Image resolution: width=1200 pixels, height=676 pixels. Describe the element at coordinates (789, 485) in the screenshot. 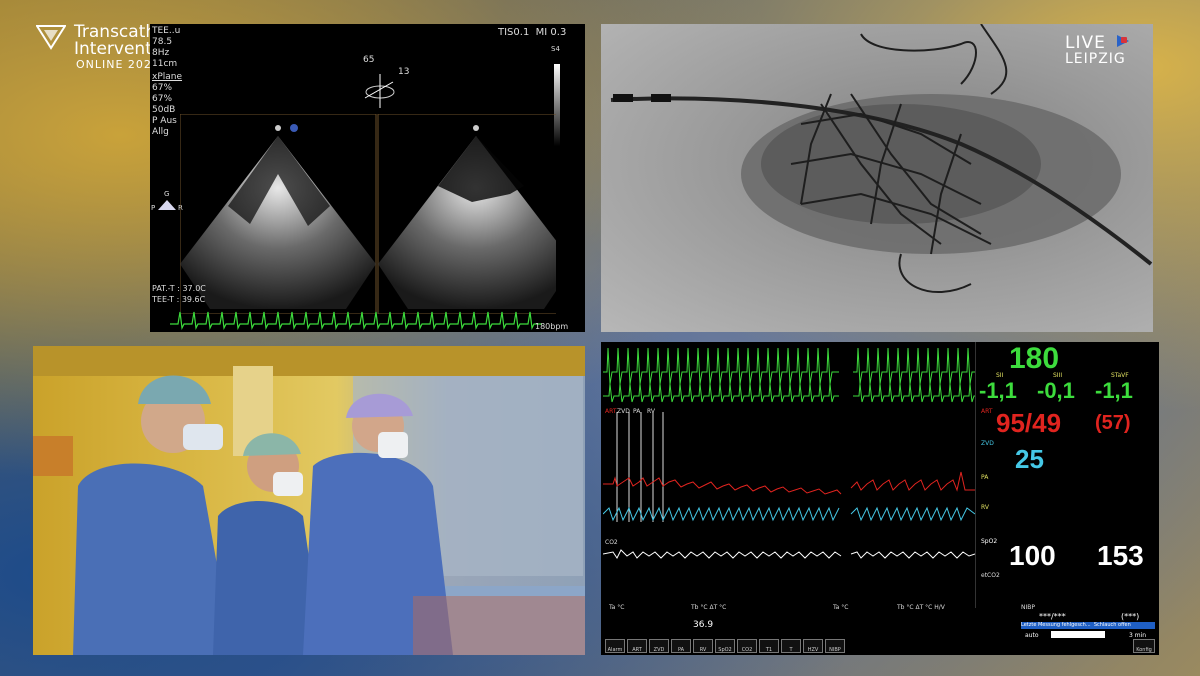

I see `pressure-traces` at that location.